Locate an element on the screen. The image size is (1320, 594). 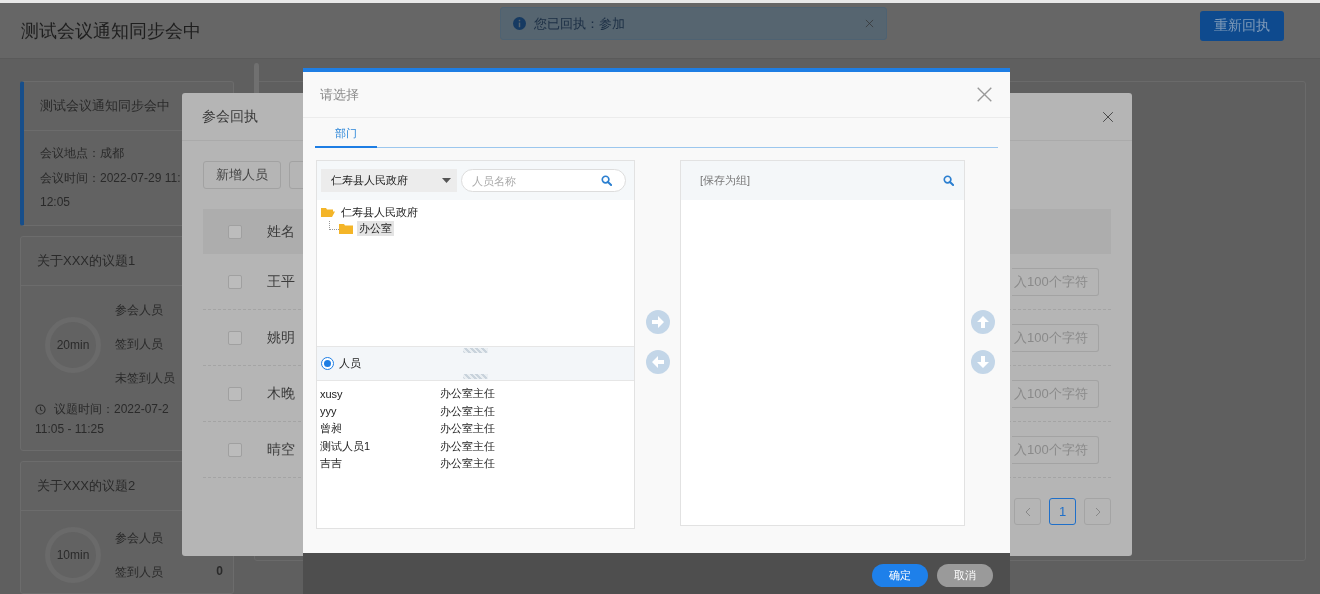
person-name: 测试人员1 is located at coordinates (380, 446).